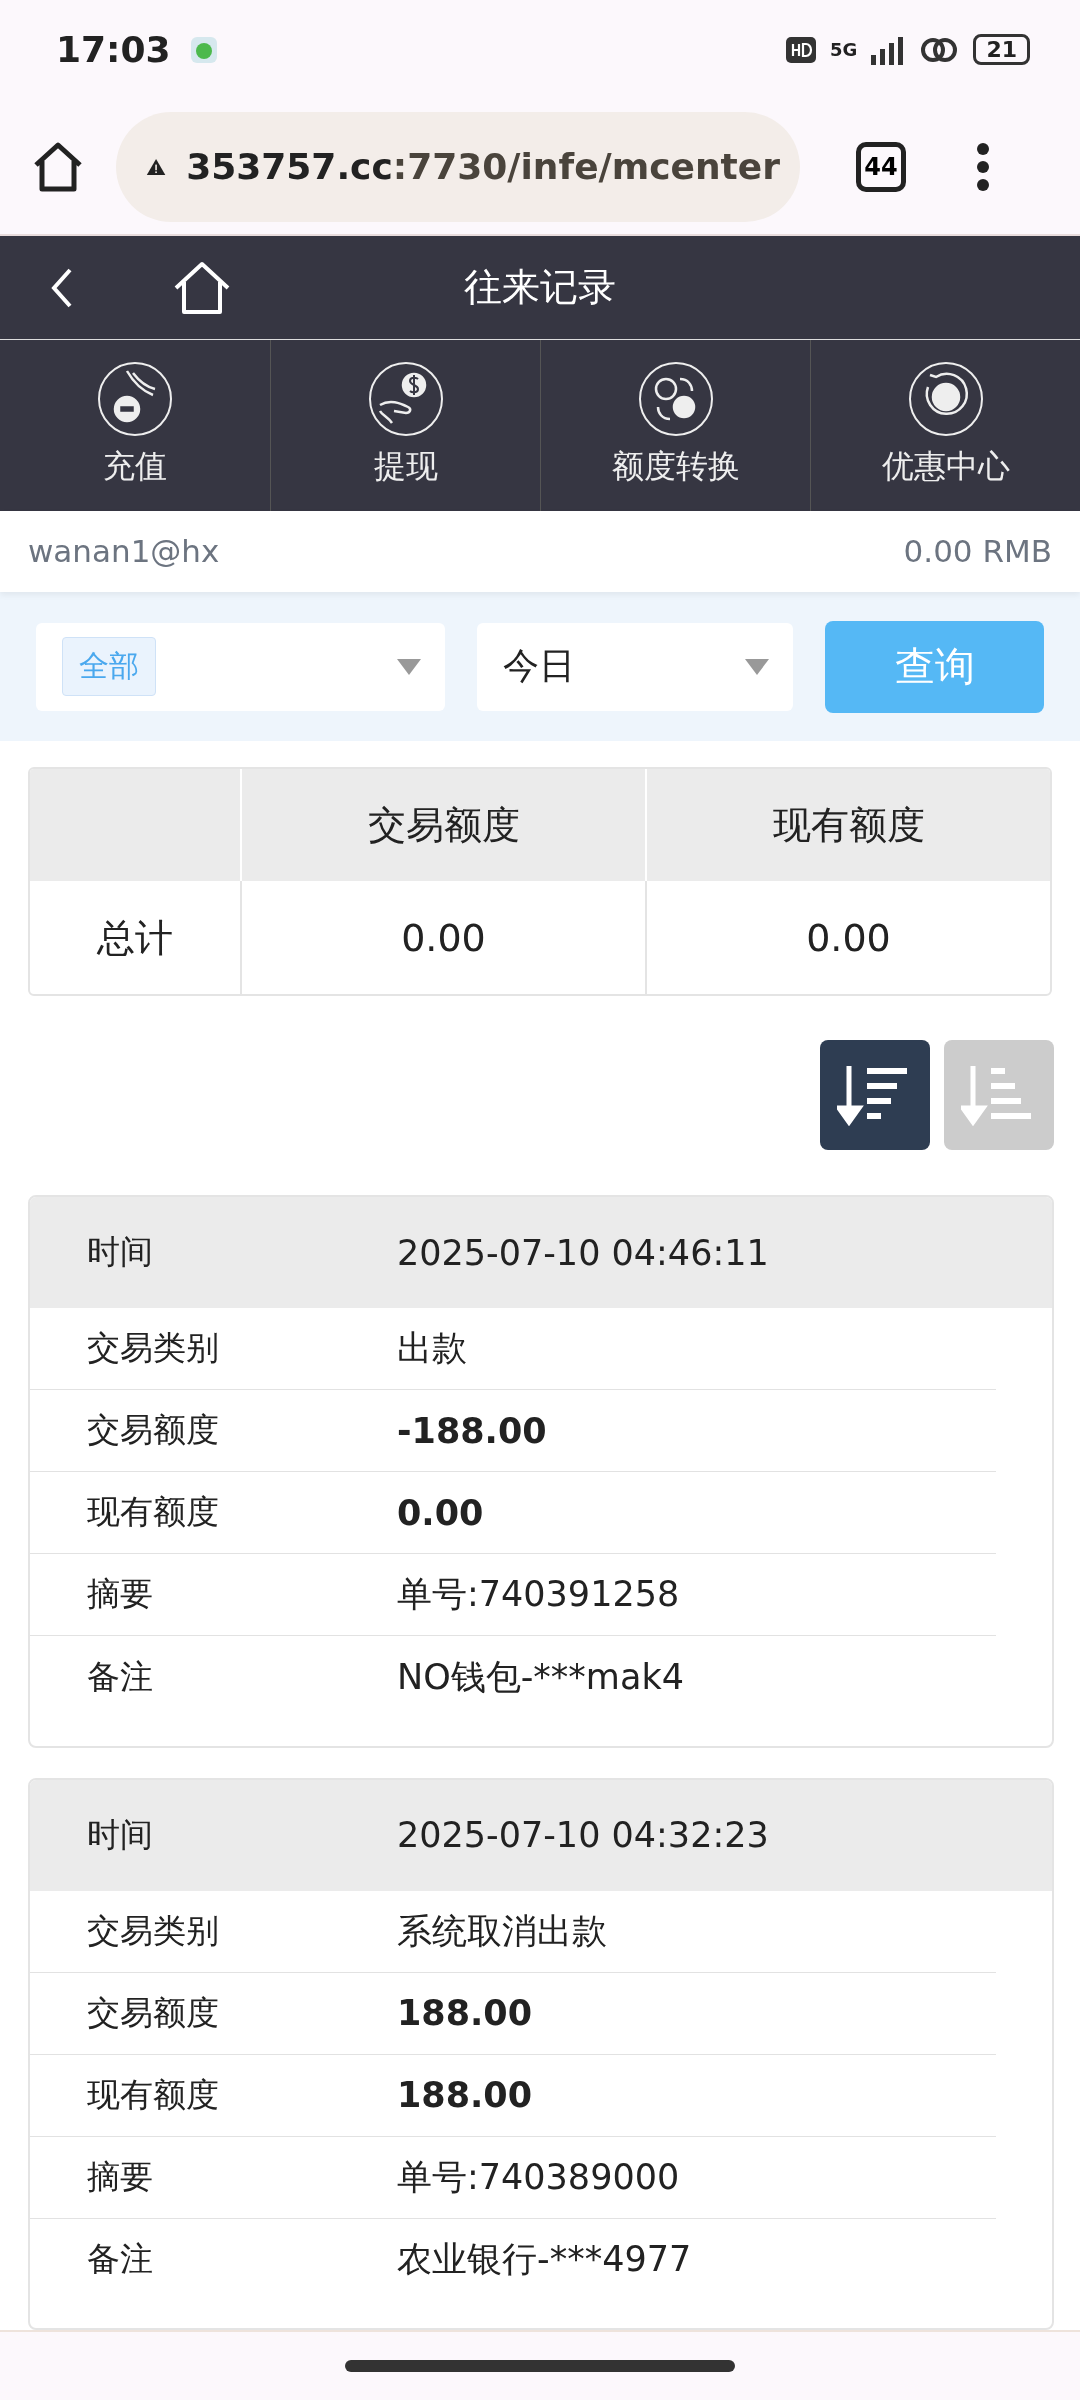 Image resolution: width=1080 pixels, height=2400 pixels. What do you see at coordinates (289, 167) in the screenshot?
I see `url-host: 353757.cc` at bounding box center [289, 167].